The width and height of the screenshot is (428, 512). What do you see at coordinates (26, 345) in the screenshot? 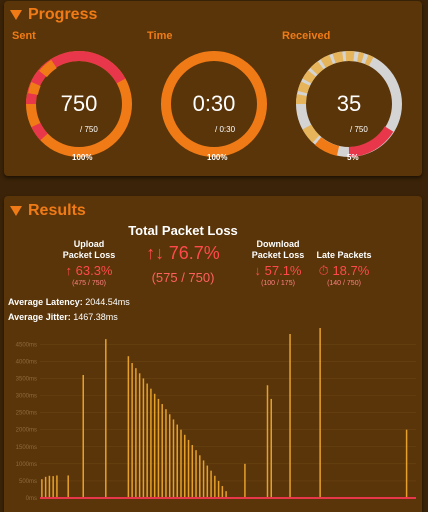
I see `y-tick-label: 4500ms` at bounding box center [26, 345].